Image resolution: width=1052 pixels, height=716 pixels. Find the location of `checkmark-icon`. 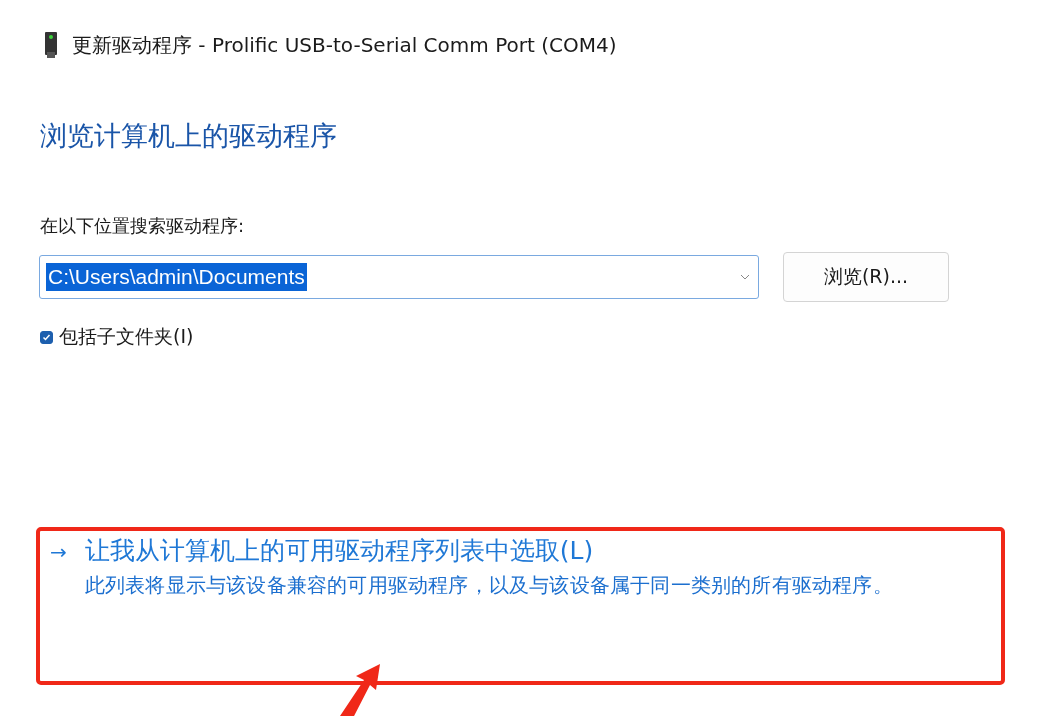

checkmark-icon is located at coordinates (46, 337).